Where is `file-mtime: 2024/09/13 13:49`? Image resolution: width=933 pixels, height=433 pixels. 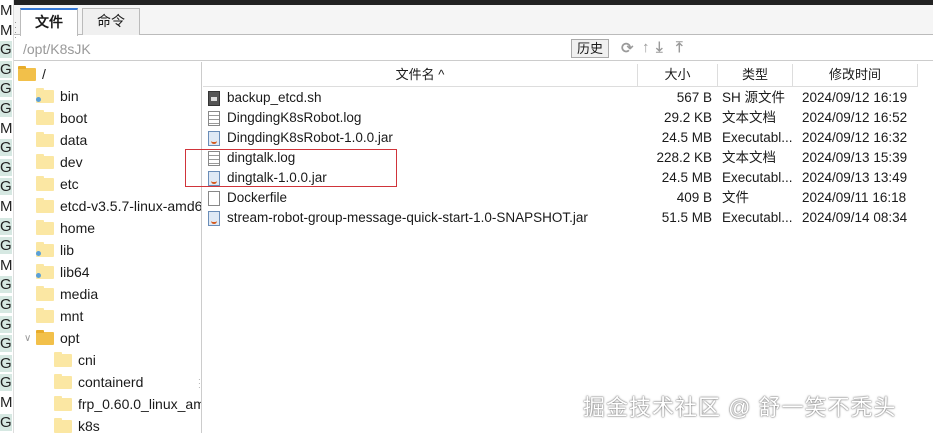
file-mtime: 2024/09/13 13:49 is located at coordinates (855, 177).